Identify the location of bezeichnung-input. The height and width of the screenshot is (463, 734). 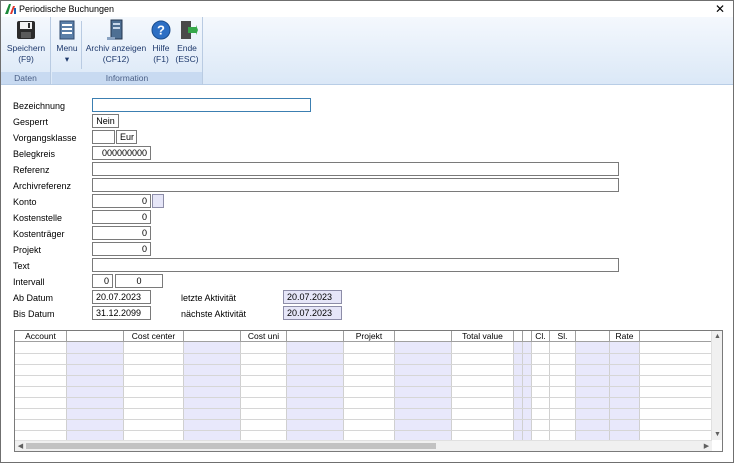
(201, 105).